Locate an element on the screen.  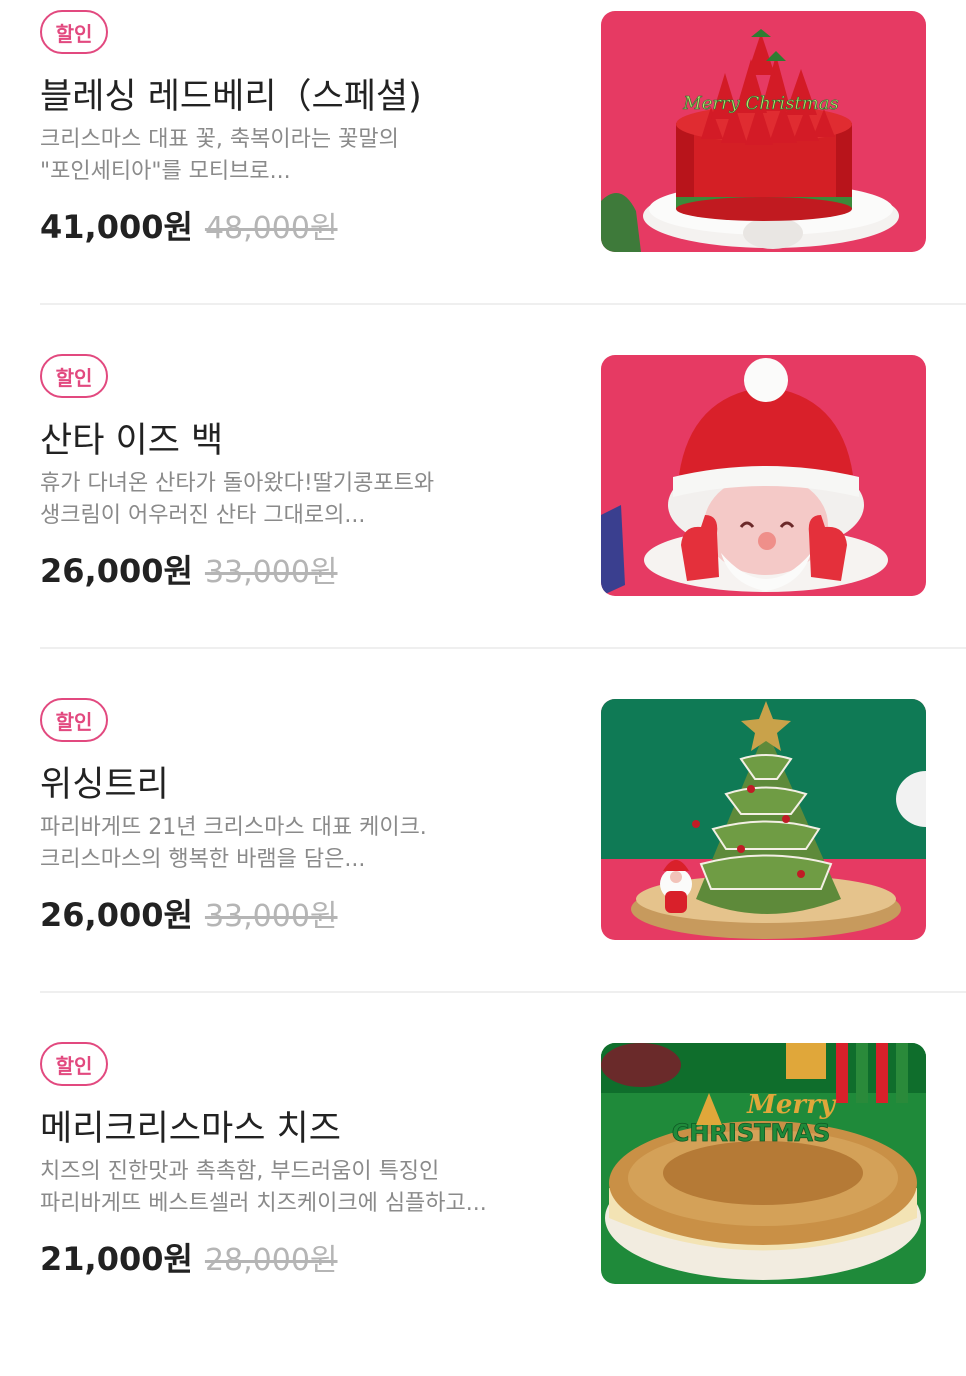
cake-topper-text: Merry Christmas is located at coordinates (760, 103).